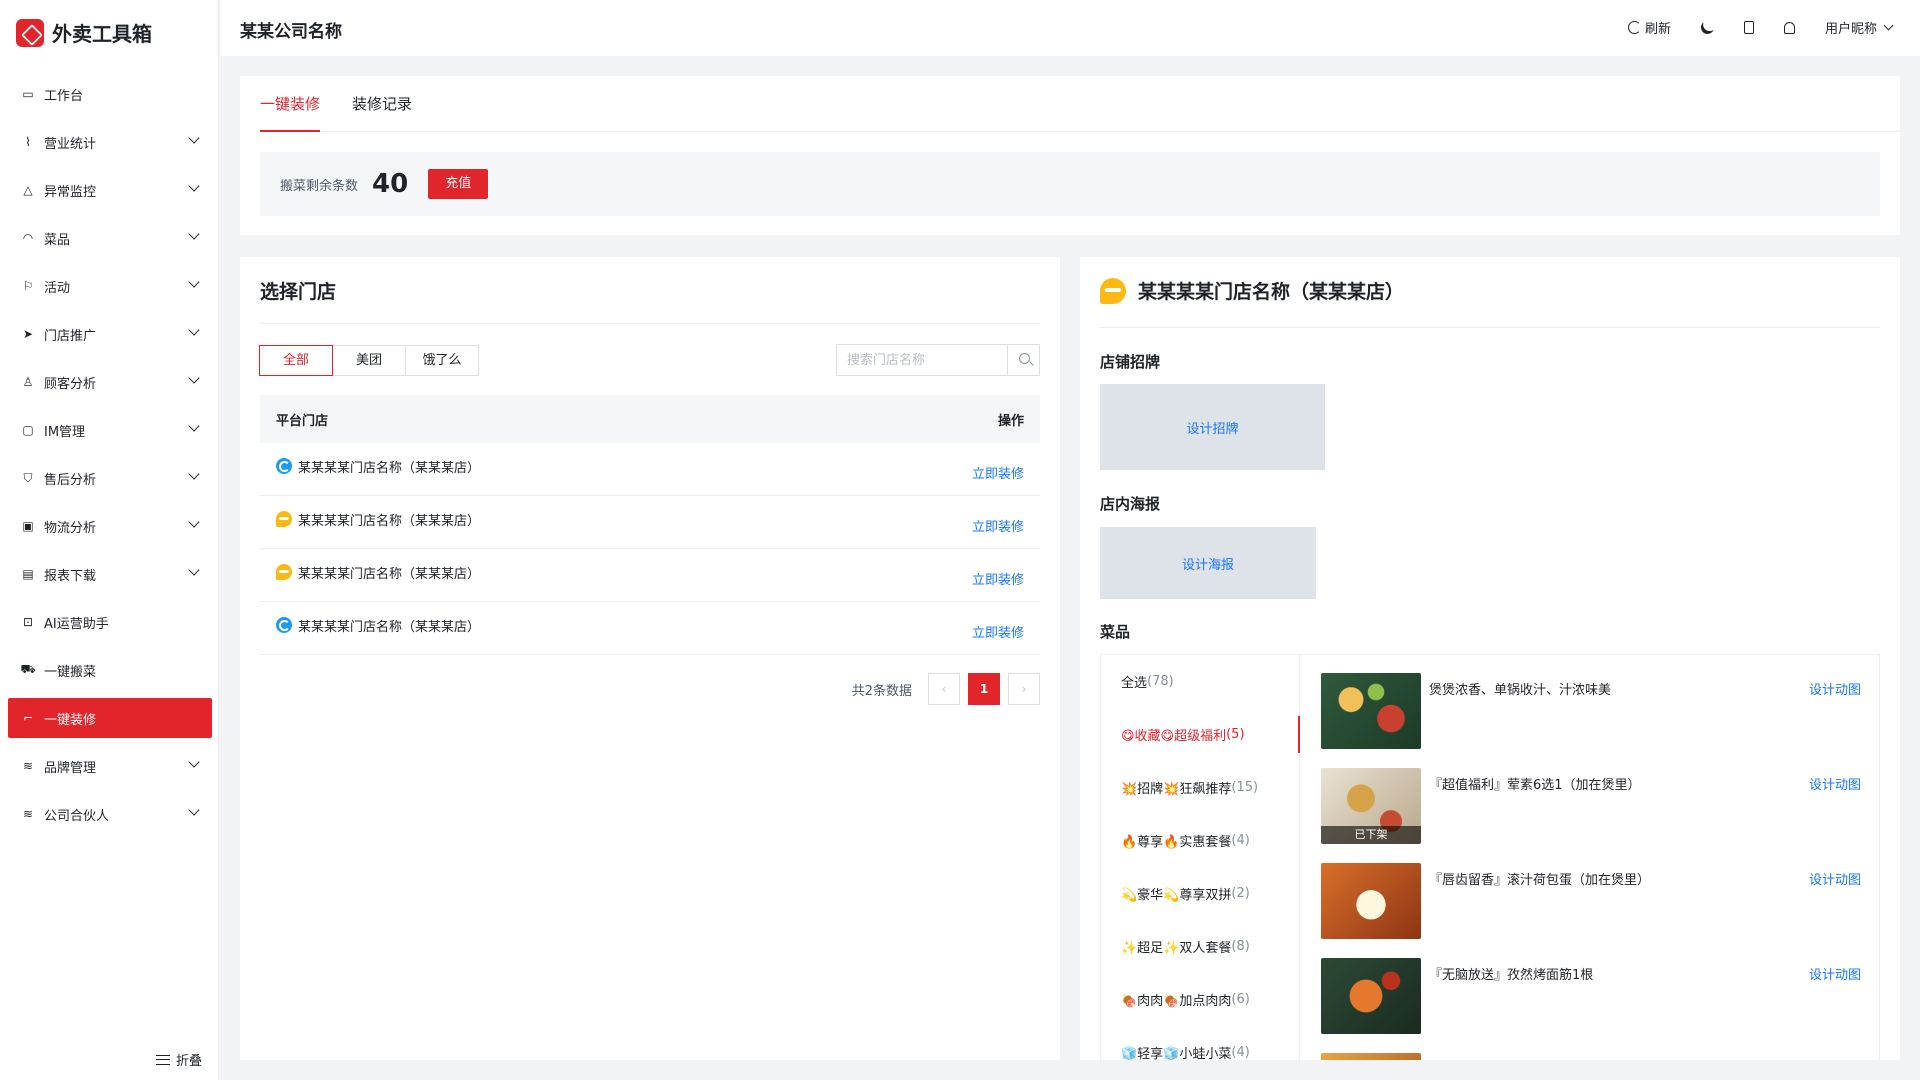  Describe the element at coordinates (70, 144) in the screenshot. I see `sidebar-item-label: 营业统计` at that location.